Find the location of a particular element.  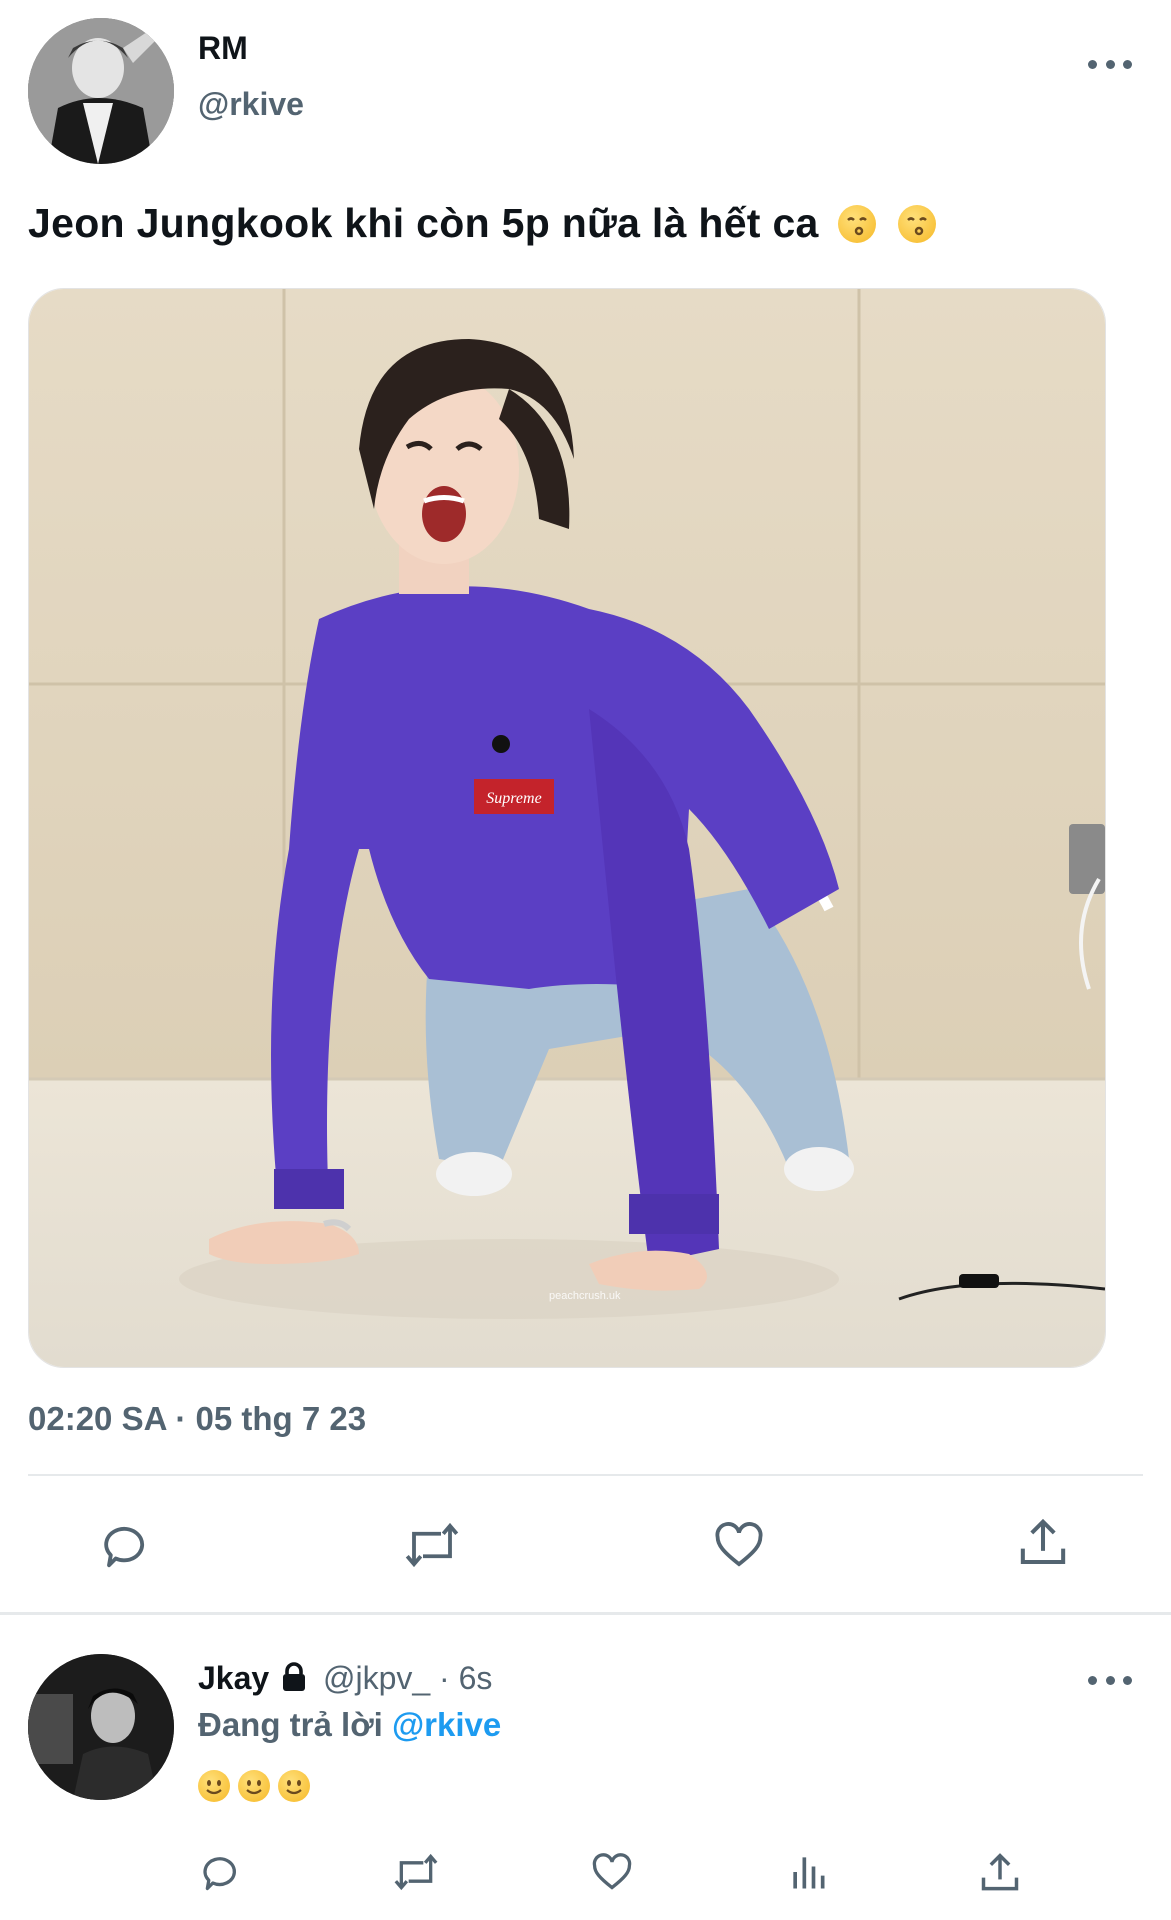

reply-share-icon is located at coordinates (1000, 1873).